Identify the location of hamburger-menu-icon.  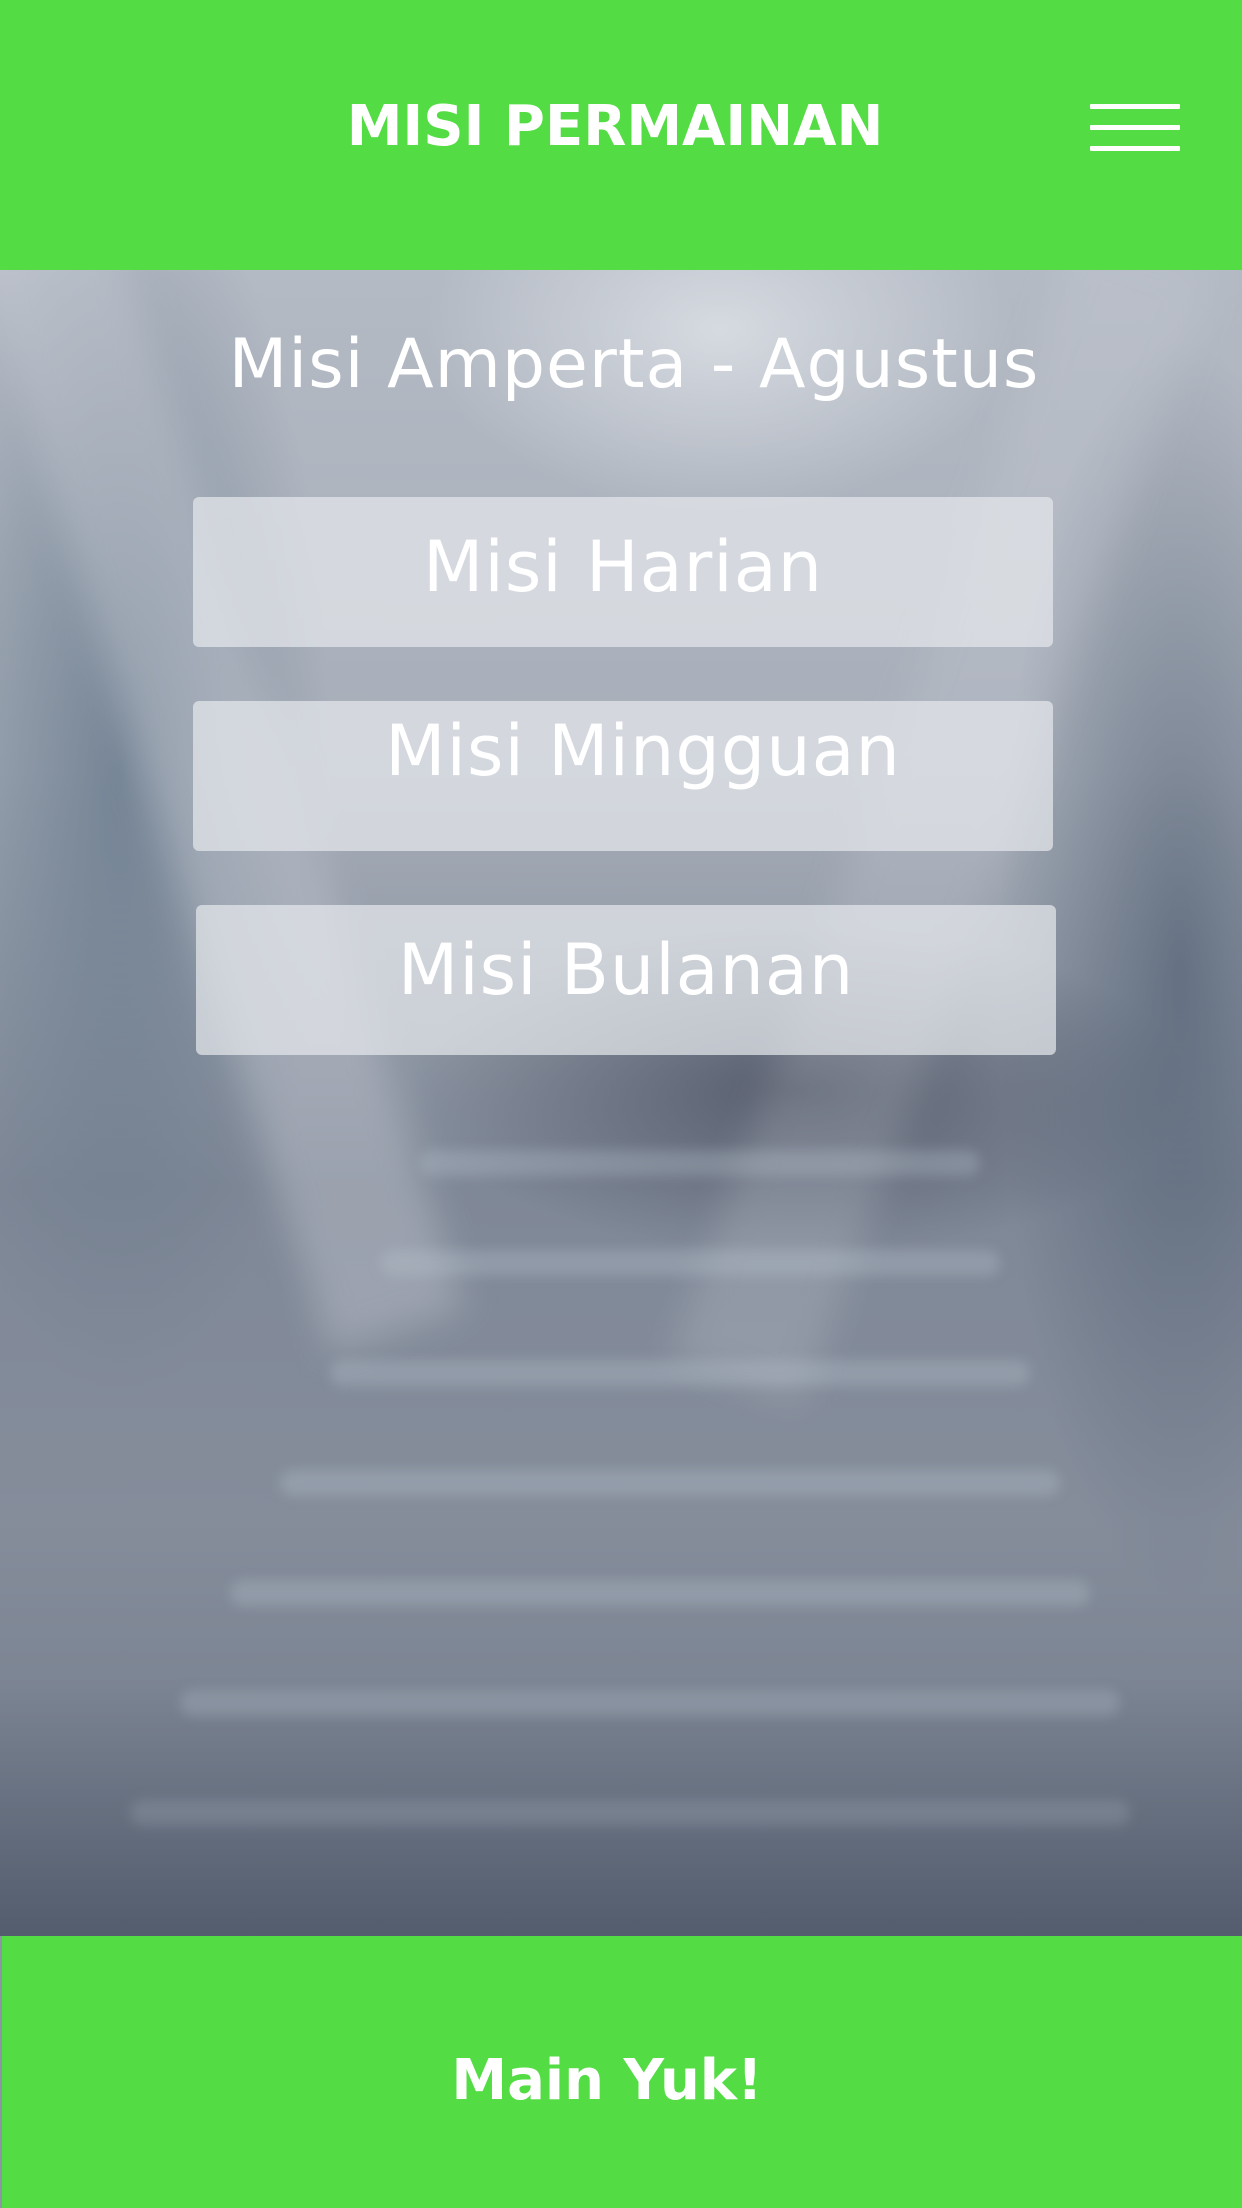
(1135, 128).